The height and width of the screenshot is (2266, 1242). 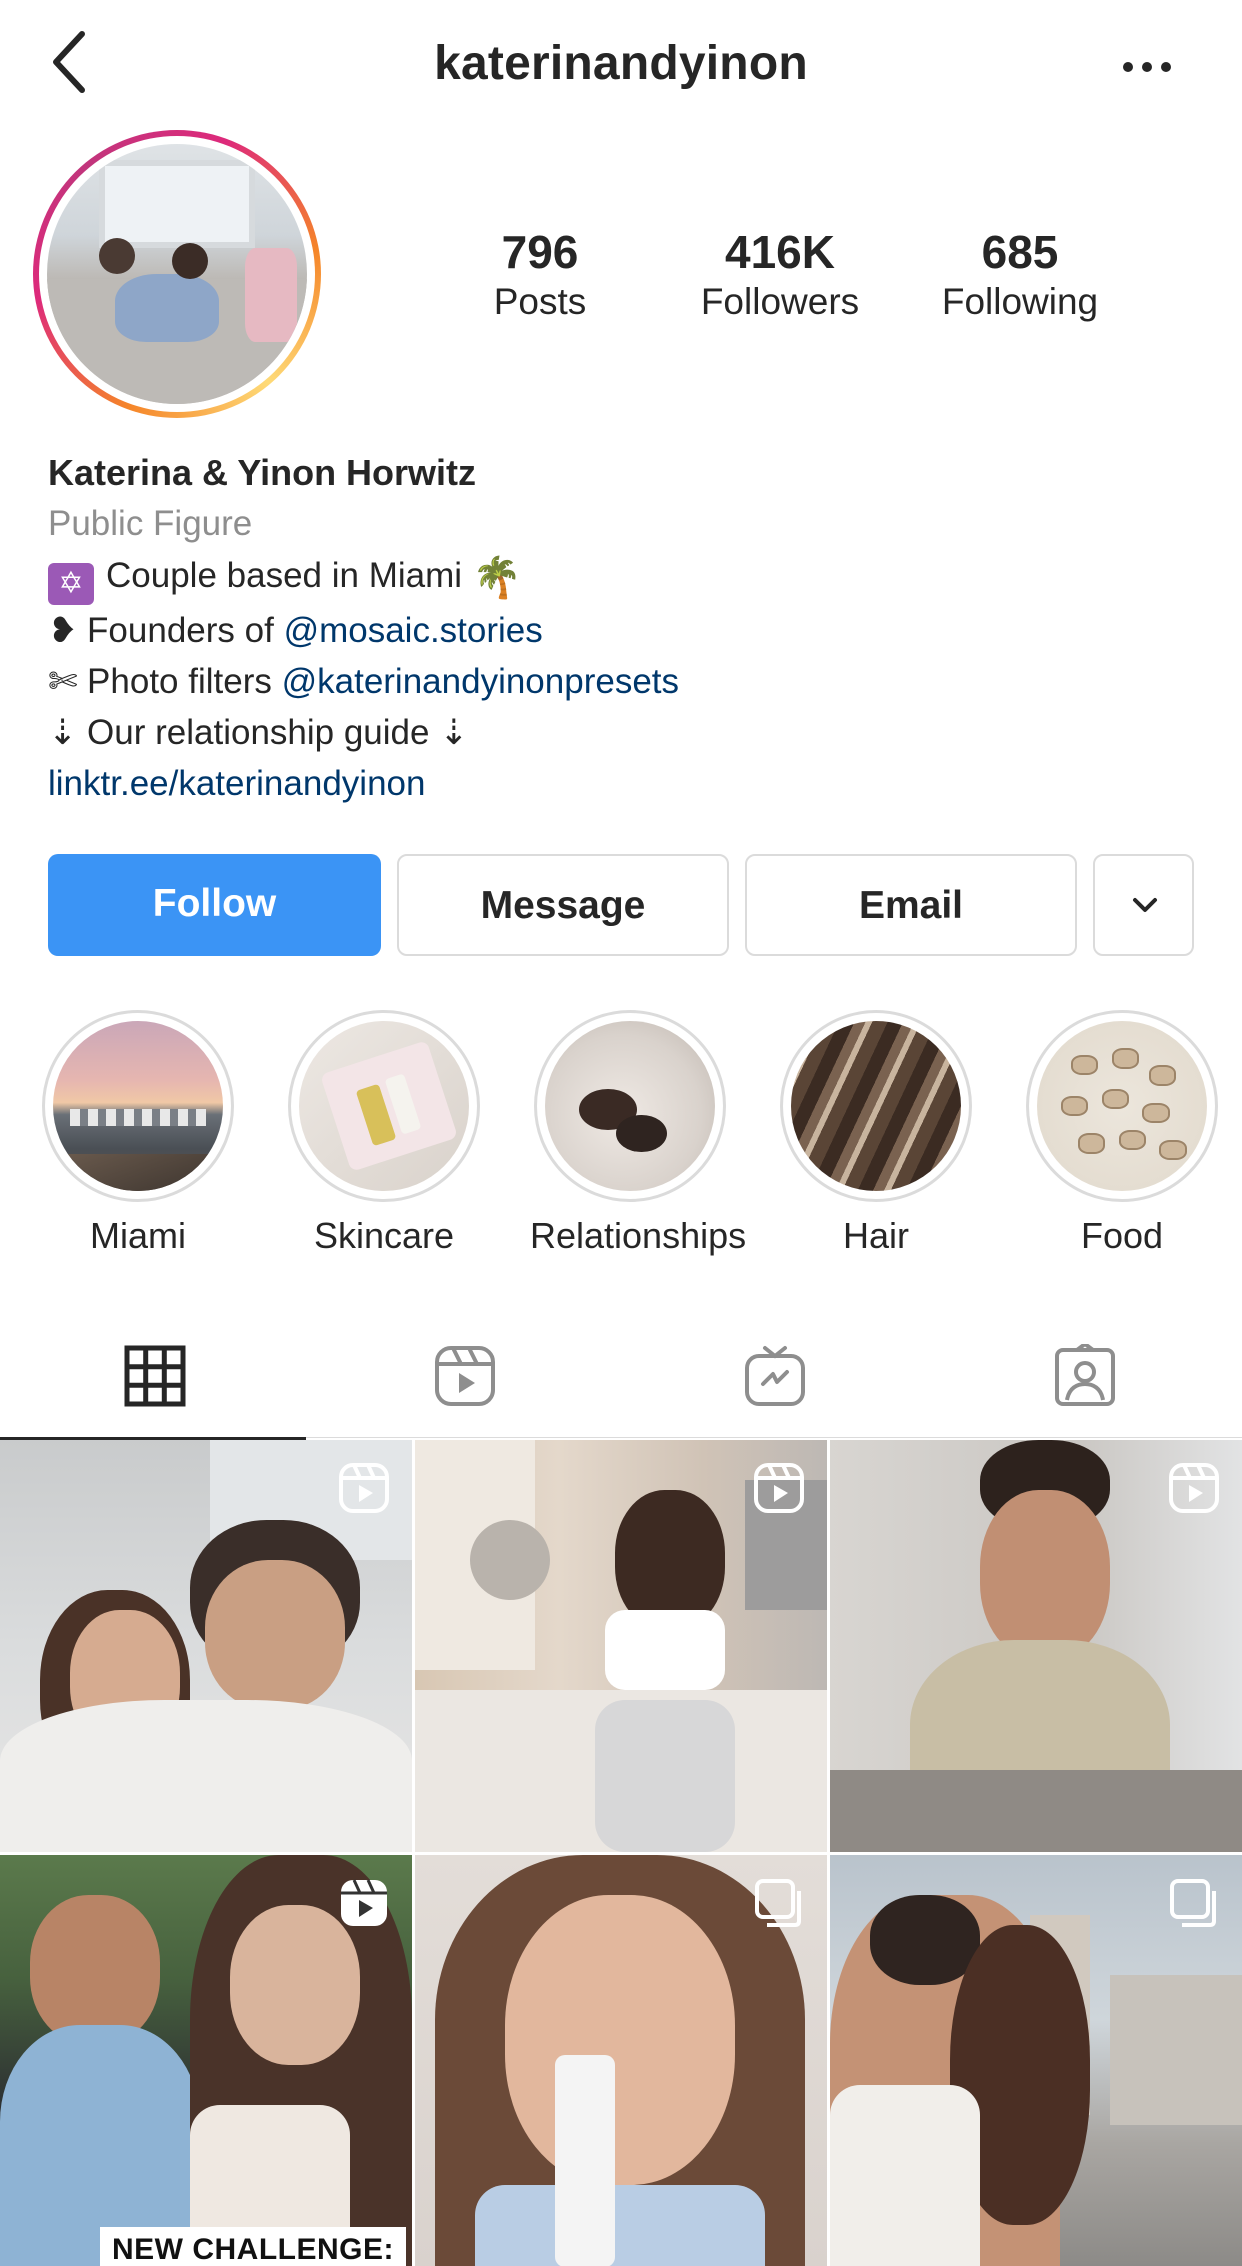 What do you see at coordinates (206, 2060) in the screenshot?
I see `post-thumbnail: NEW CHALLENGE:` at bounding box center [206, 2060].